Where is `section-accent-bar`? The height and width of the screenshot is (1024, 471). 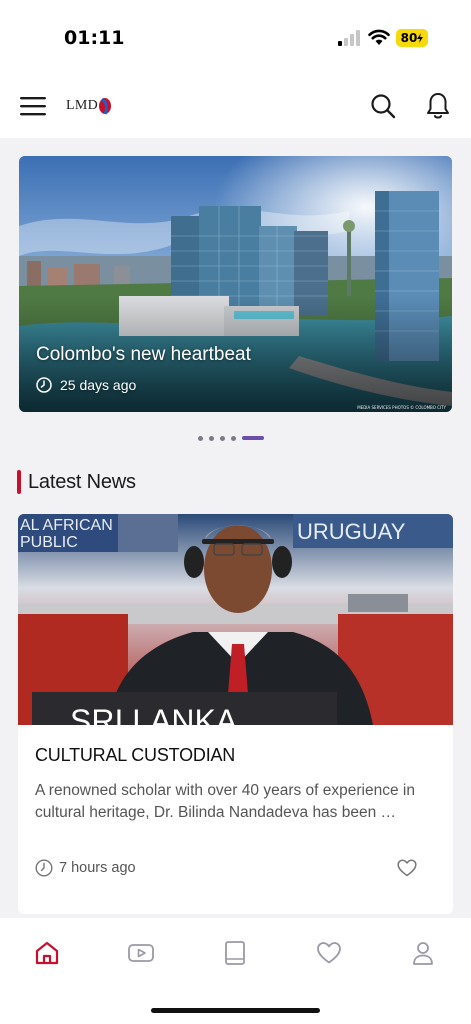 section-accent-bar is located at coordinates (19, 482).